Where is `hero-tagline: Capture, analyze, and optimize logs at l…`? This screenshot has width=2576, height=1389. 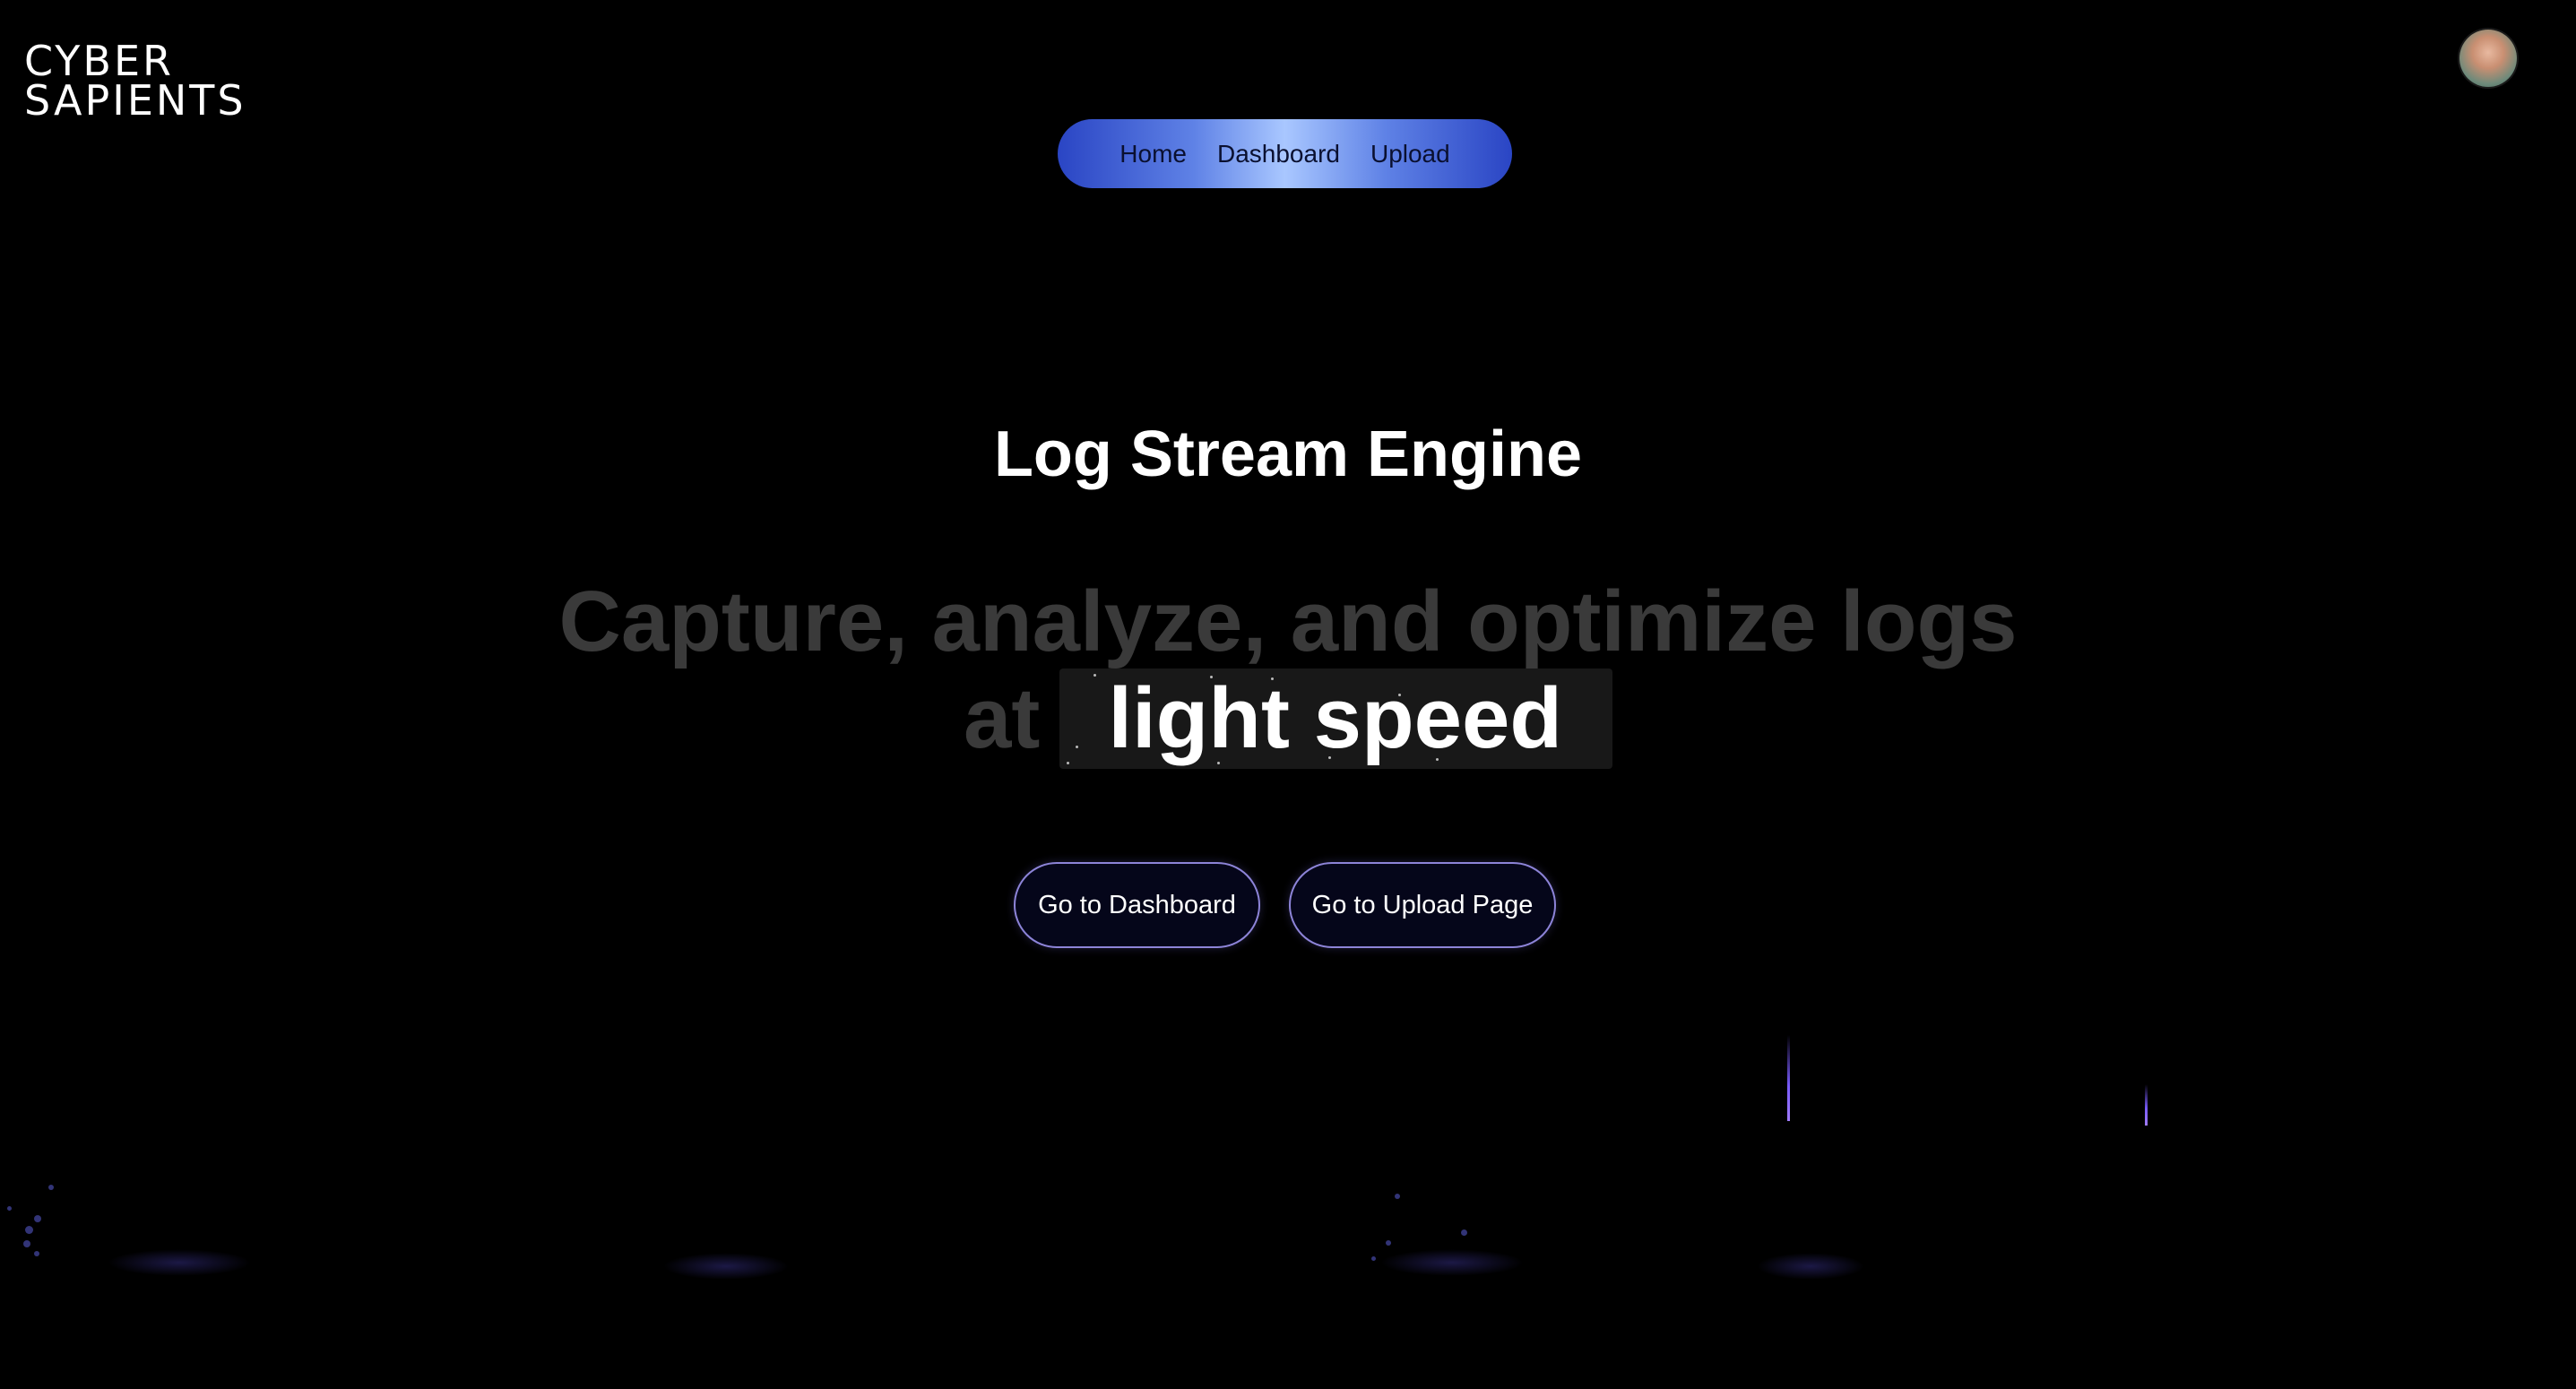 hero-tagline: Capture, analyze, and optimize logs at l… is located at coordinates (1288, 672).